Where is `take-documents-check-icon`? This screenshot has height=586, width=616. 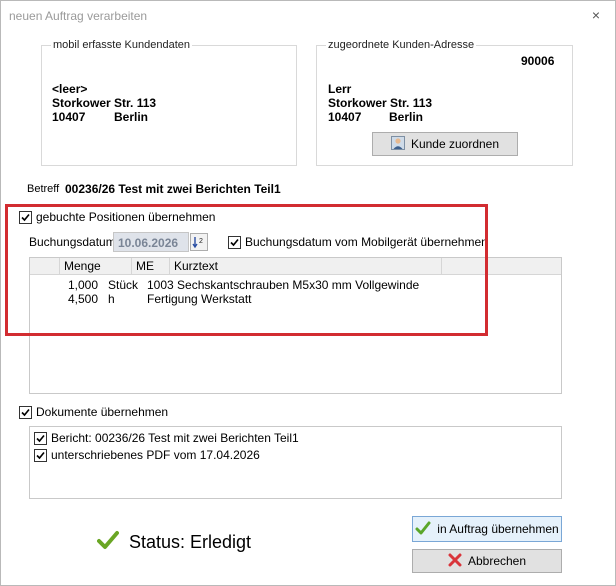
take-documents-check-icon is located at coordinates (25, 412).